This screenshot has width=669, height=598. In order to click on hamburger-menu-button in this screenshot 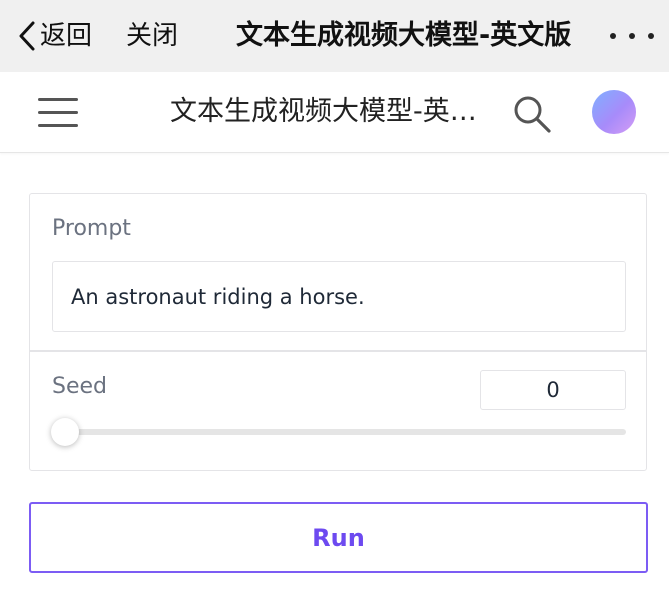, I will do `click(58, 112)`.